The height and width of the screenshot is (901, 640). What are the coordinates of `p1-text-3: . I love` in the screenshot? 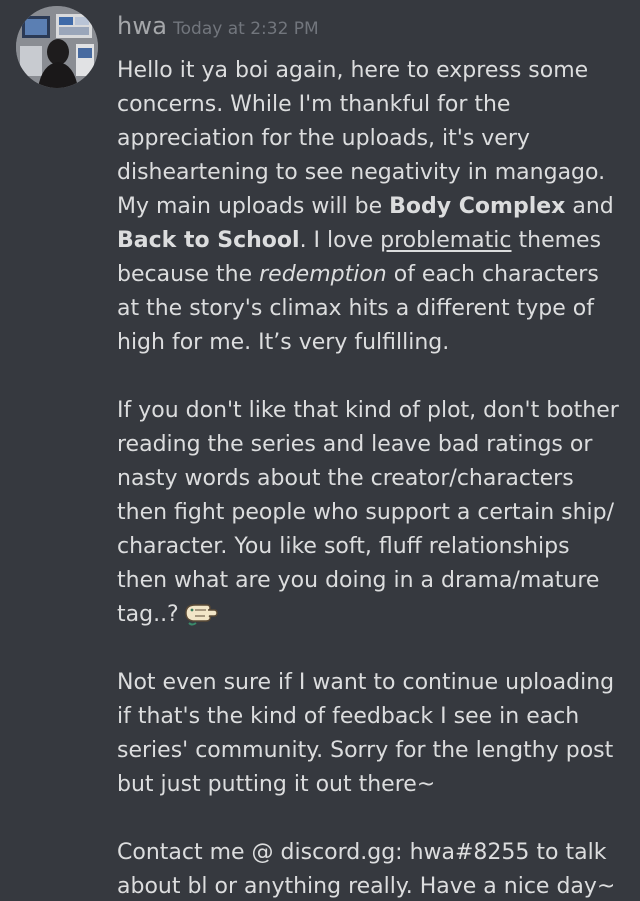 It's located at (340, 240).